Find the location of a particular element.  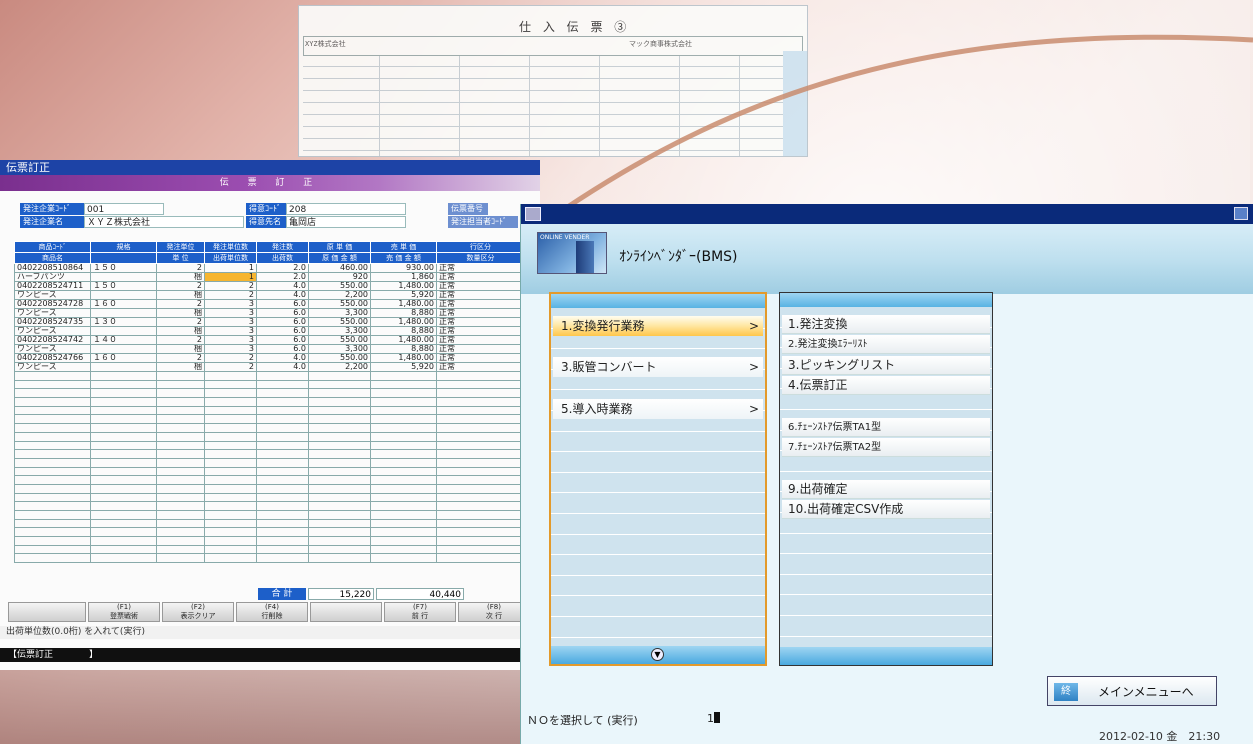

table-cell: 1 is located at coordinates (230, 268).